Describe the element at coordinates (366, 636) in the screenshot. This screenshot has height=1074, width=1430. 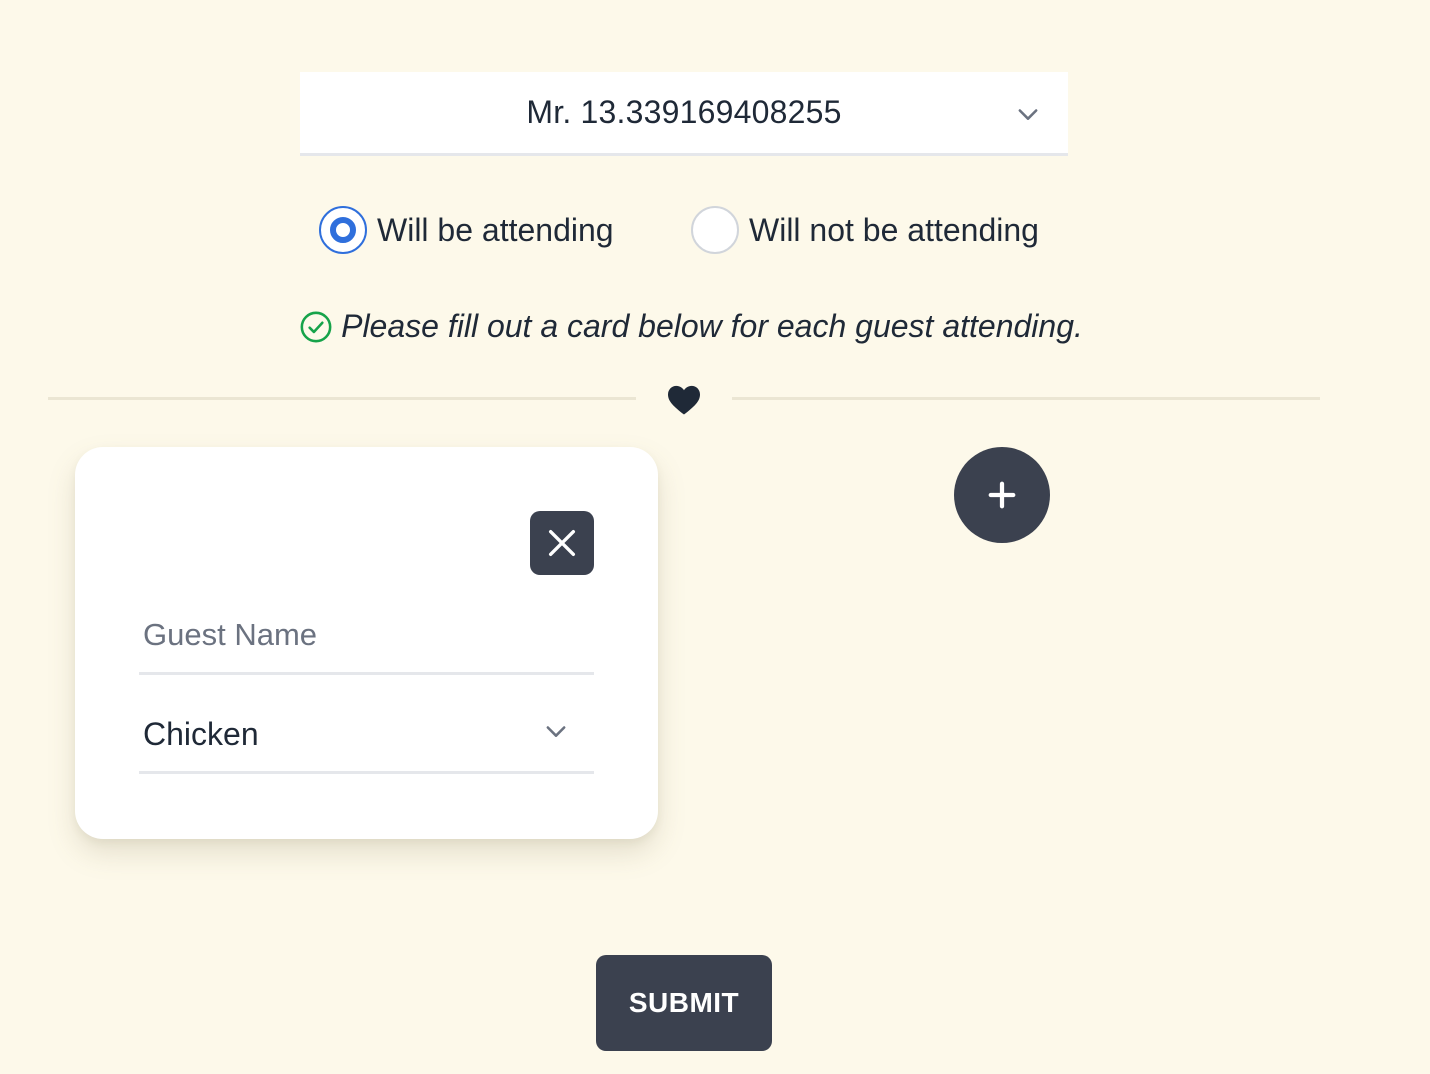
I see `guest-name-input` at that location.